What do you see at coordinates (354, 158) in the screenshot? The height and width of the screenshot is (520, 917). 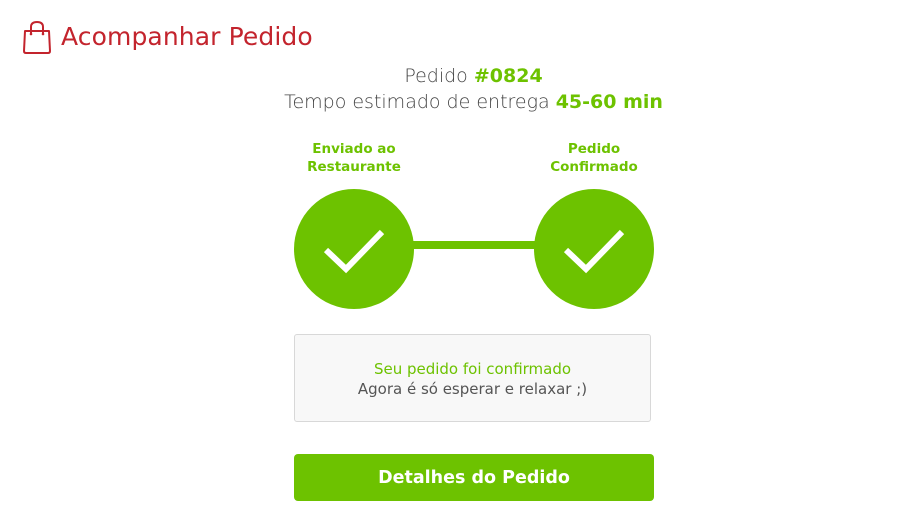 I see `step-label: Enviado ao Restaurante` at bounding box center [354, 158].